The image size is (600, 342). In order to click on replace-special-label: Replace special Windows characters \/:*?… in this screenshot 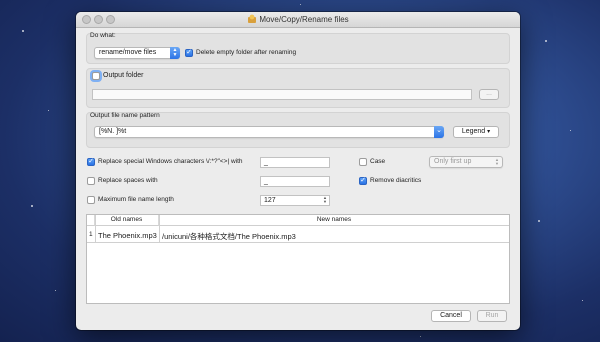, I will do `click(170, 161)`.